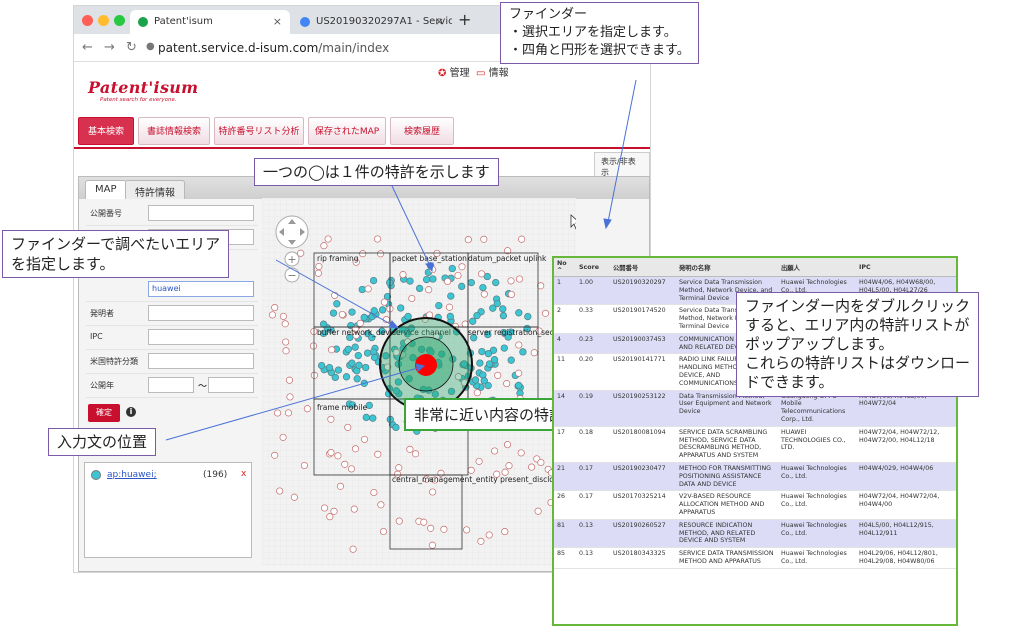  What do you see at coordinates (593, 344) in the screenshot?
I see `table-cell-score: 0.23` at bounding box center [593, 344].